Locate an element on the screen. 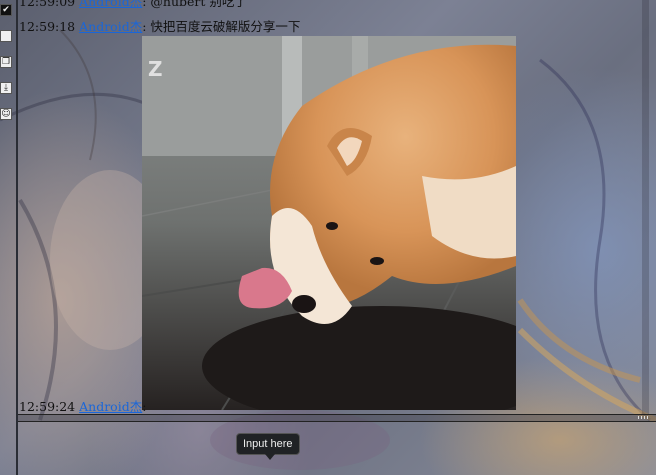  message-text: @hubert 别吃了 is located at coordinates (198, 4).